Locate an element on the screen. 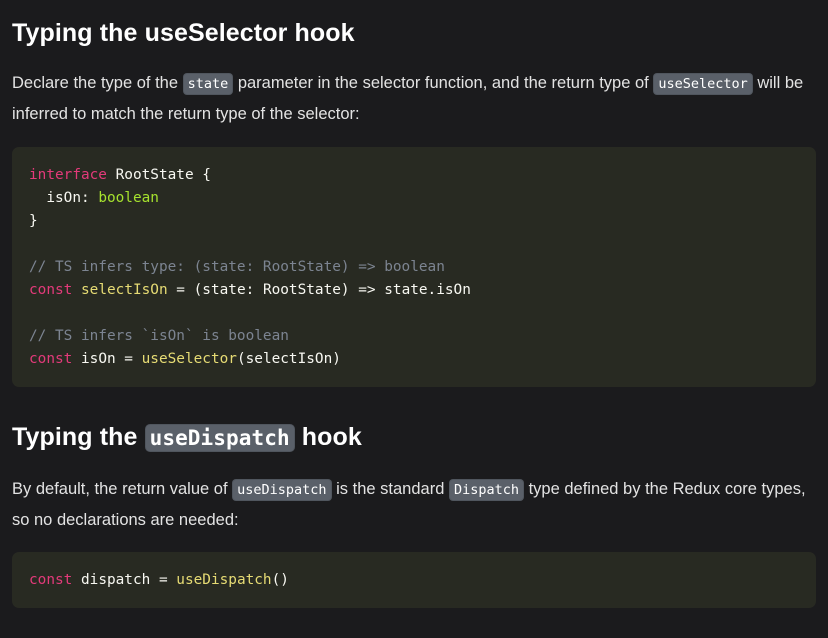 The width and height of the screenshot is (828, 638). heading-text: hook is located at coordinates (328, 437).